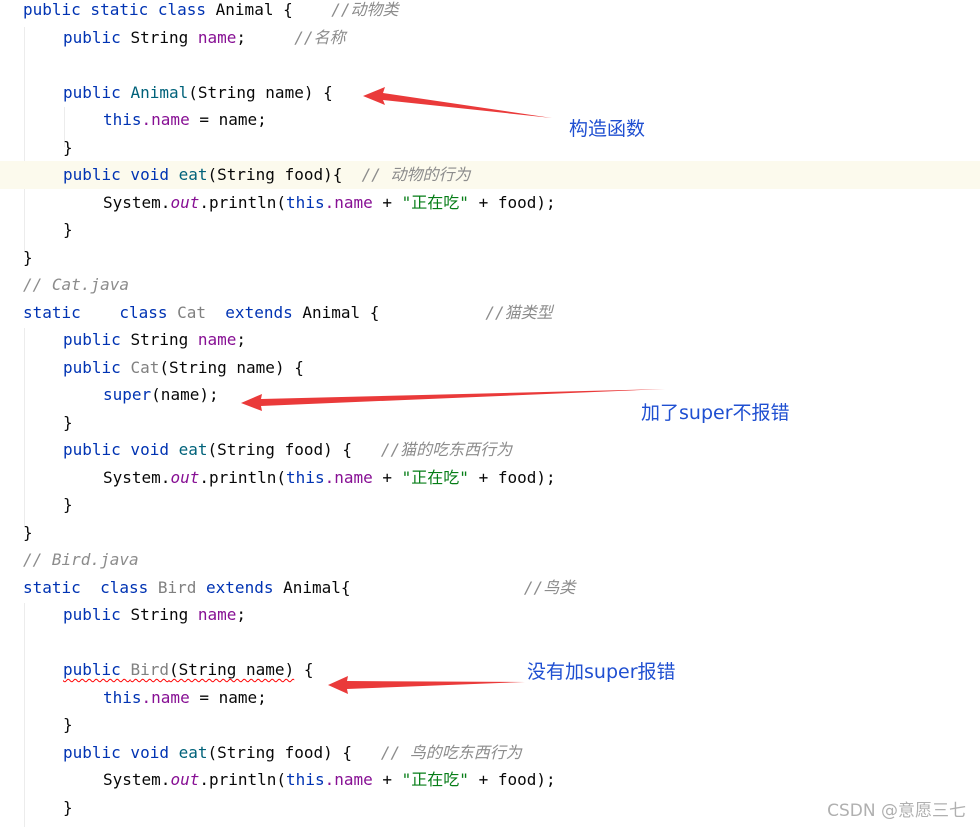 The width and height of the screenshot is (980, 827). I want to click on arrow-no-super-error, so click(426, 685).